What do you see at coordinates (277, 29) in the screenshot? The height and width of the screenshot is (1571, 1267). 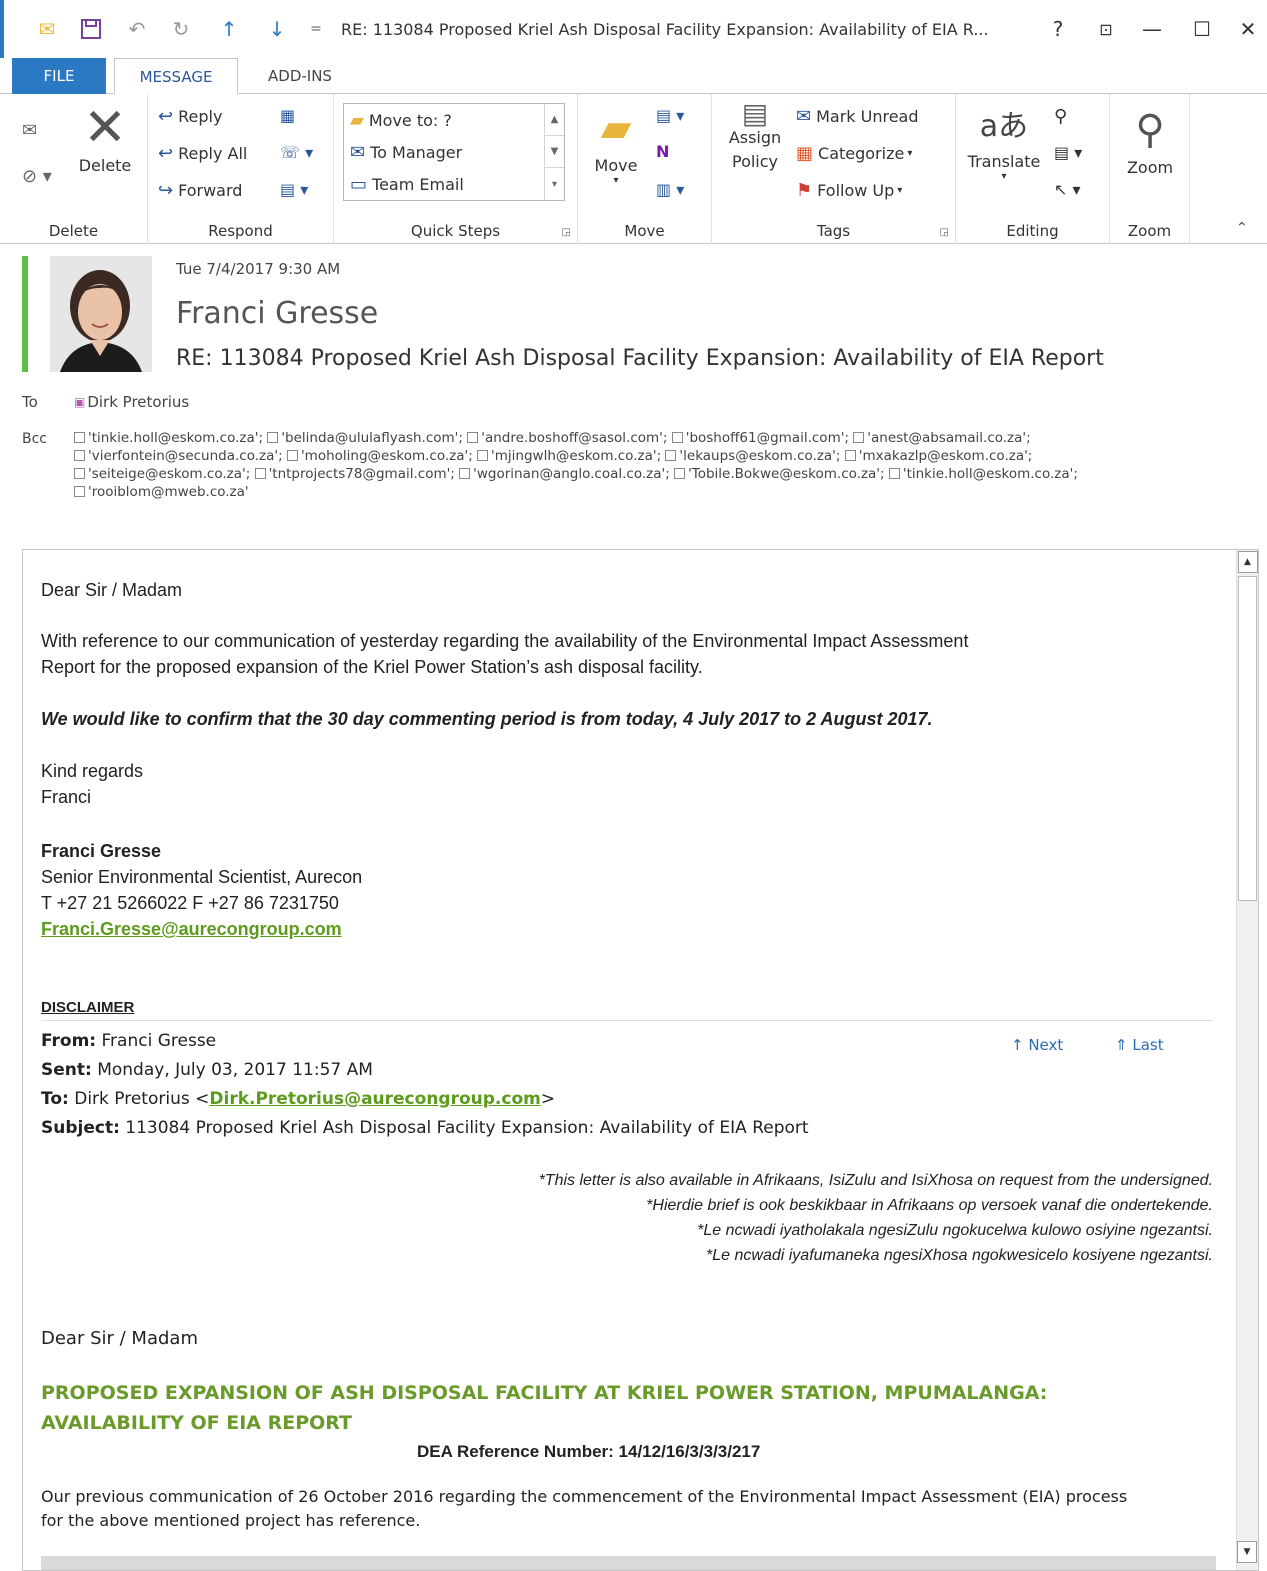 I see `next-item-icon: ↓` at bounding box center [277, 29].